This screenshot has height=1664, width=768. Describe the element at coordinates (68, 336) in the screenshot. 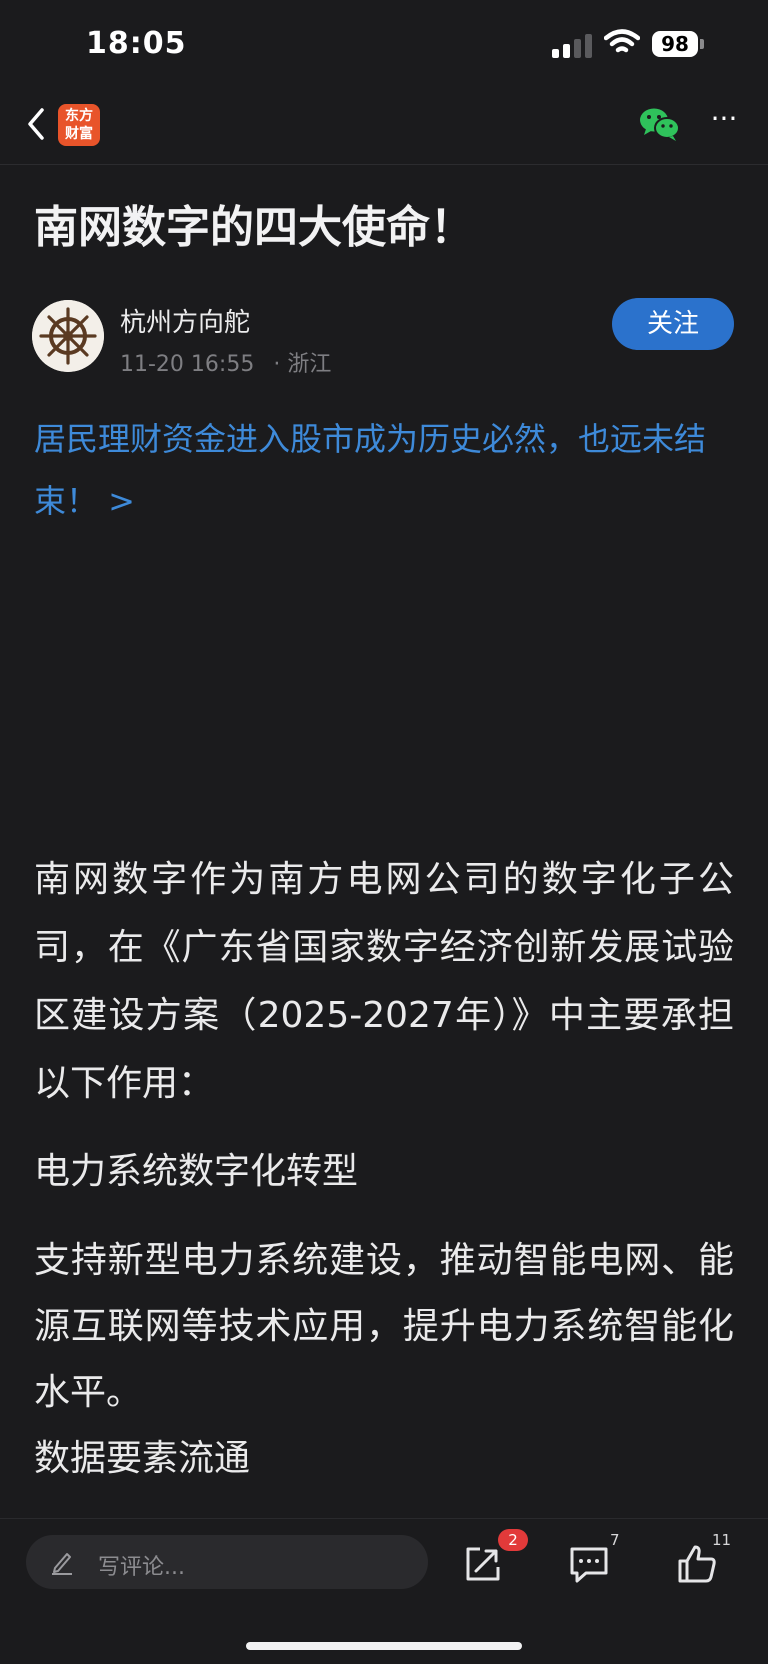

I see `author-avatar` at that location.